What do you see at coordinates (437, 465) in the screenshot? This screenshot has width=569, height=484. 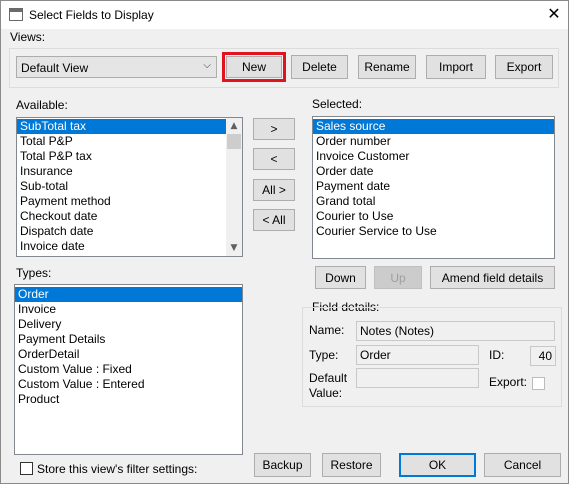 I see `ok-button: OK` at bounding box center [437, 465].